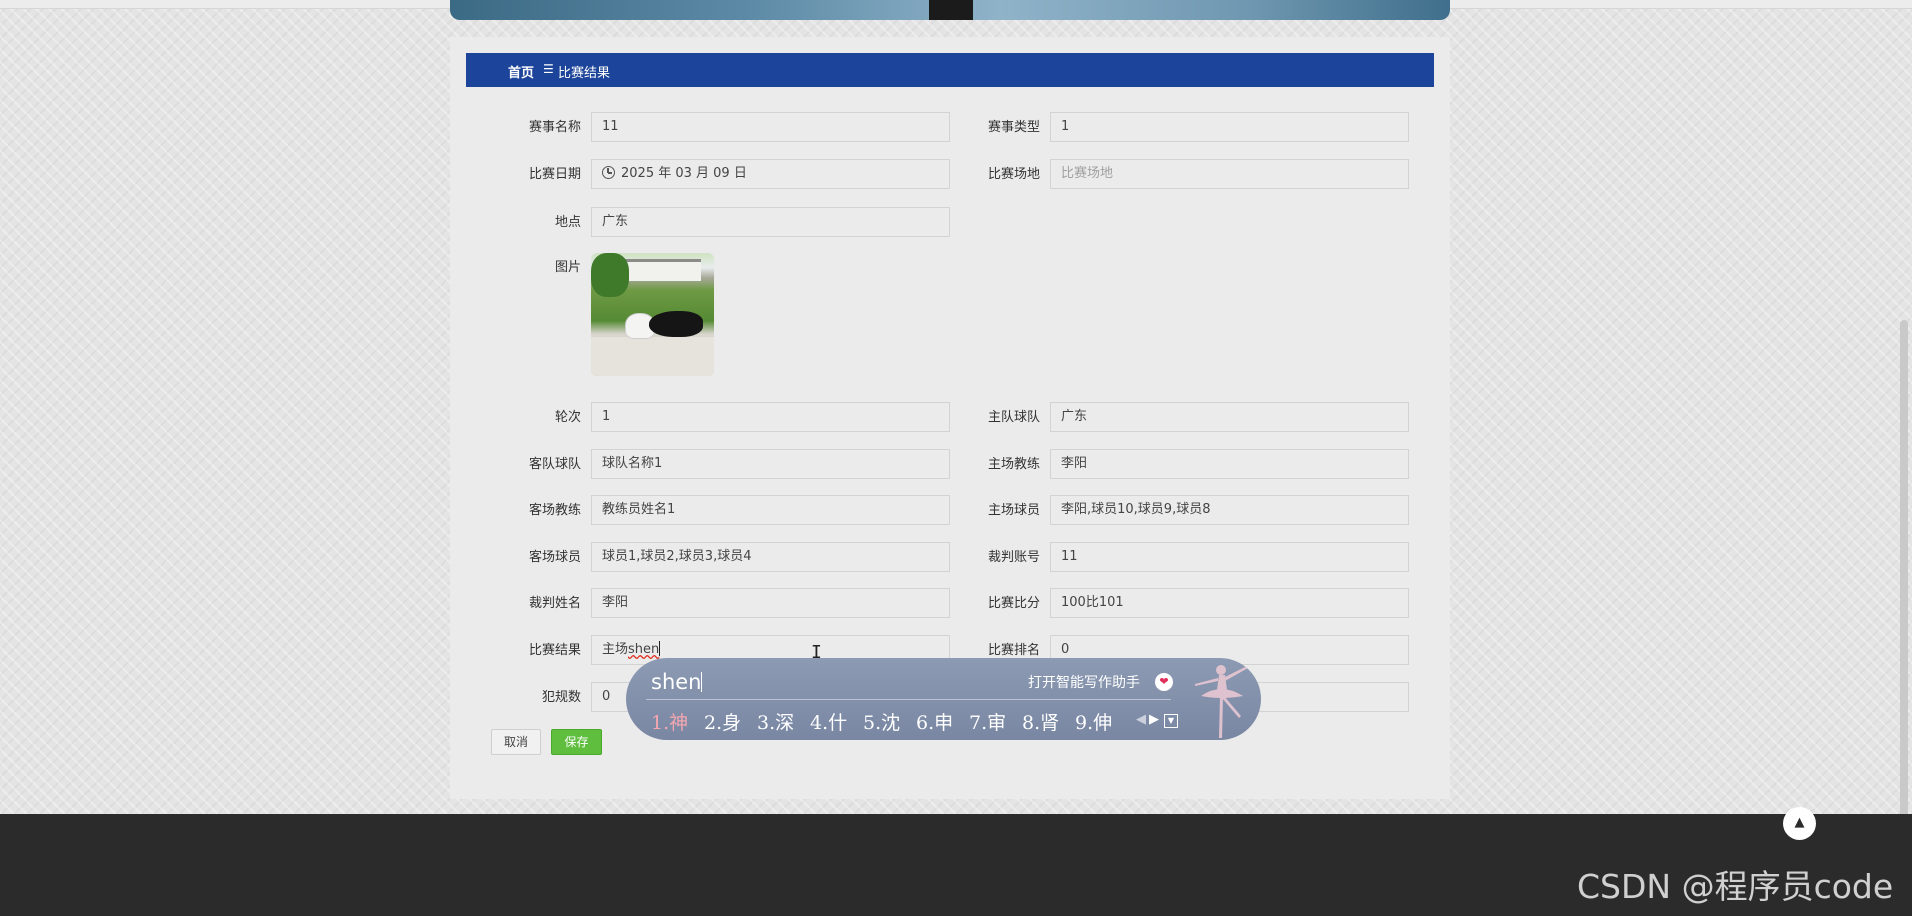 The width and height of the screenshot is (1912, 916). Describe the element at coordinates (576, 742) in the screenshot. I see `save-button: 保存` at that location.